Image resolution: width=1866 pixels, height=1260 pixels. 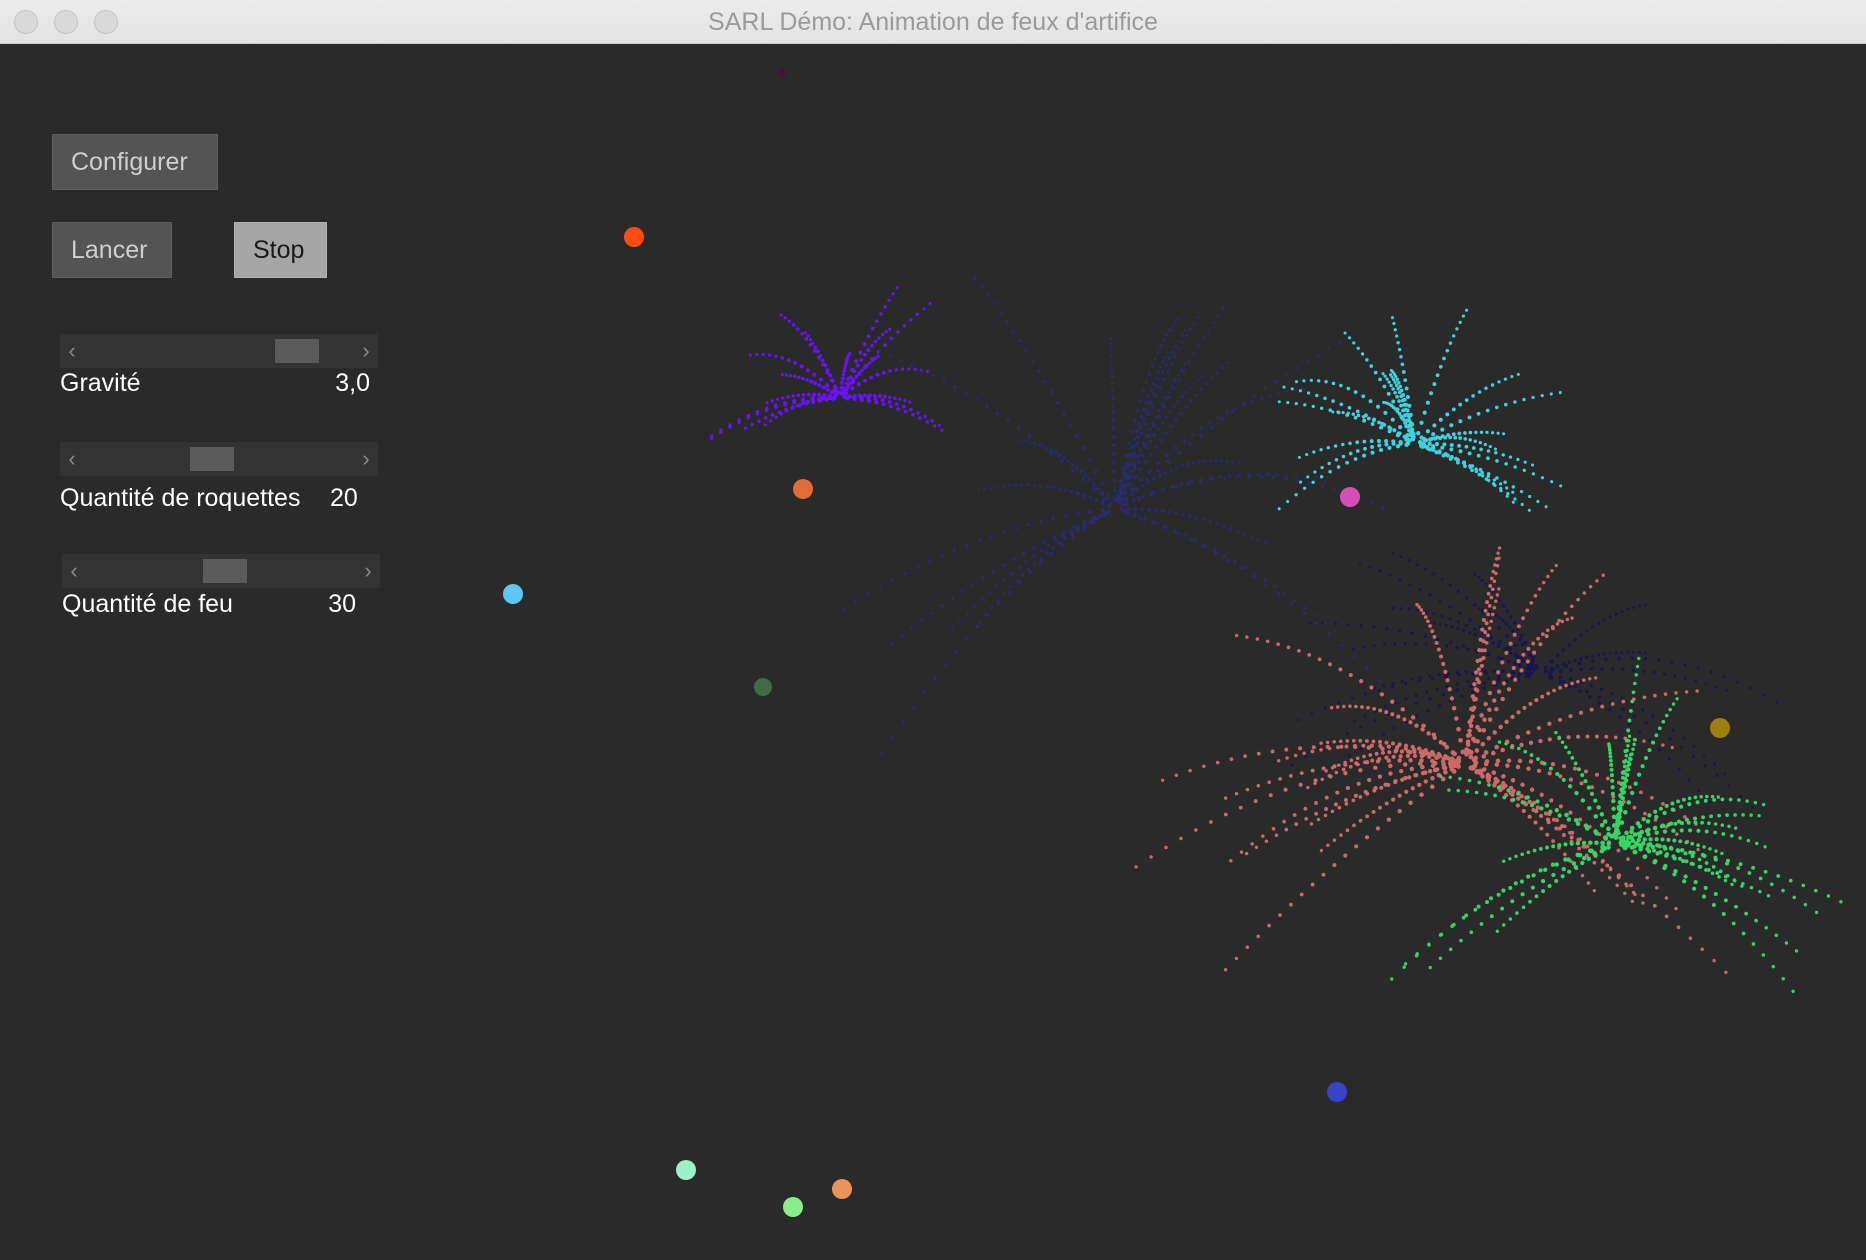 I want to click on fire-decrease-icon: ‹, so click(x=74, y=571).